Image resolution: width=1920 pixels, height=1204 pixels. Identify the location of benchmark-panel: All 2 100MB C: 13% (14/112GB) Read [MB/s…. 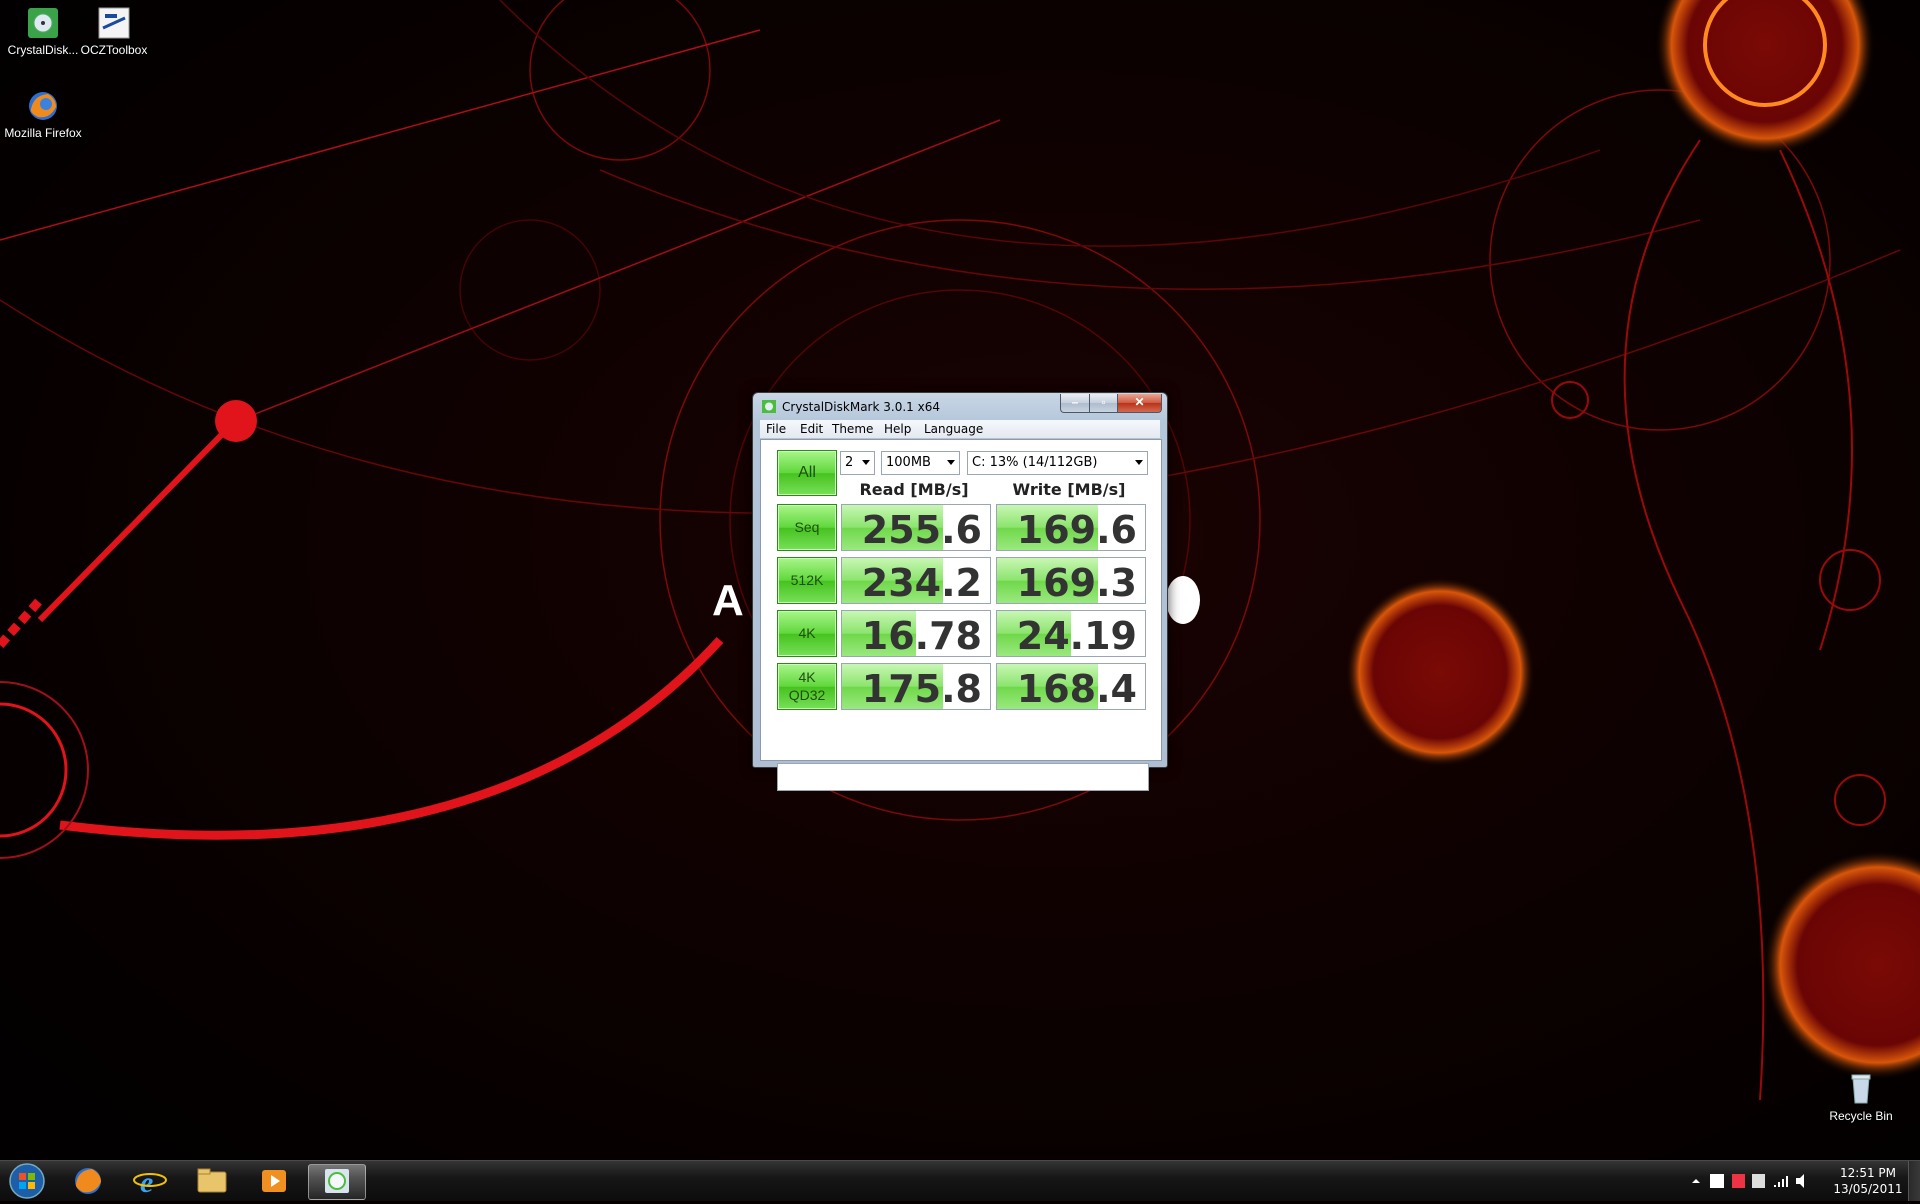
(961, 615).